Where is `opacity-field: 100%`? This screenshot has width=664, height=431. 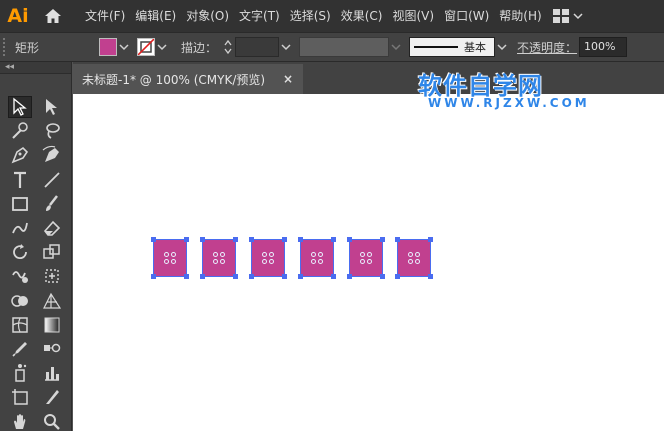
opacity-field: 100% is located at coordinates (603, 47).